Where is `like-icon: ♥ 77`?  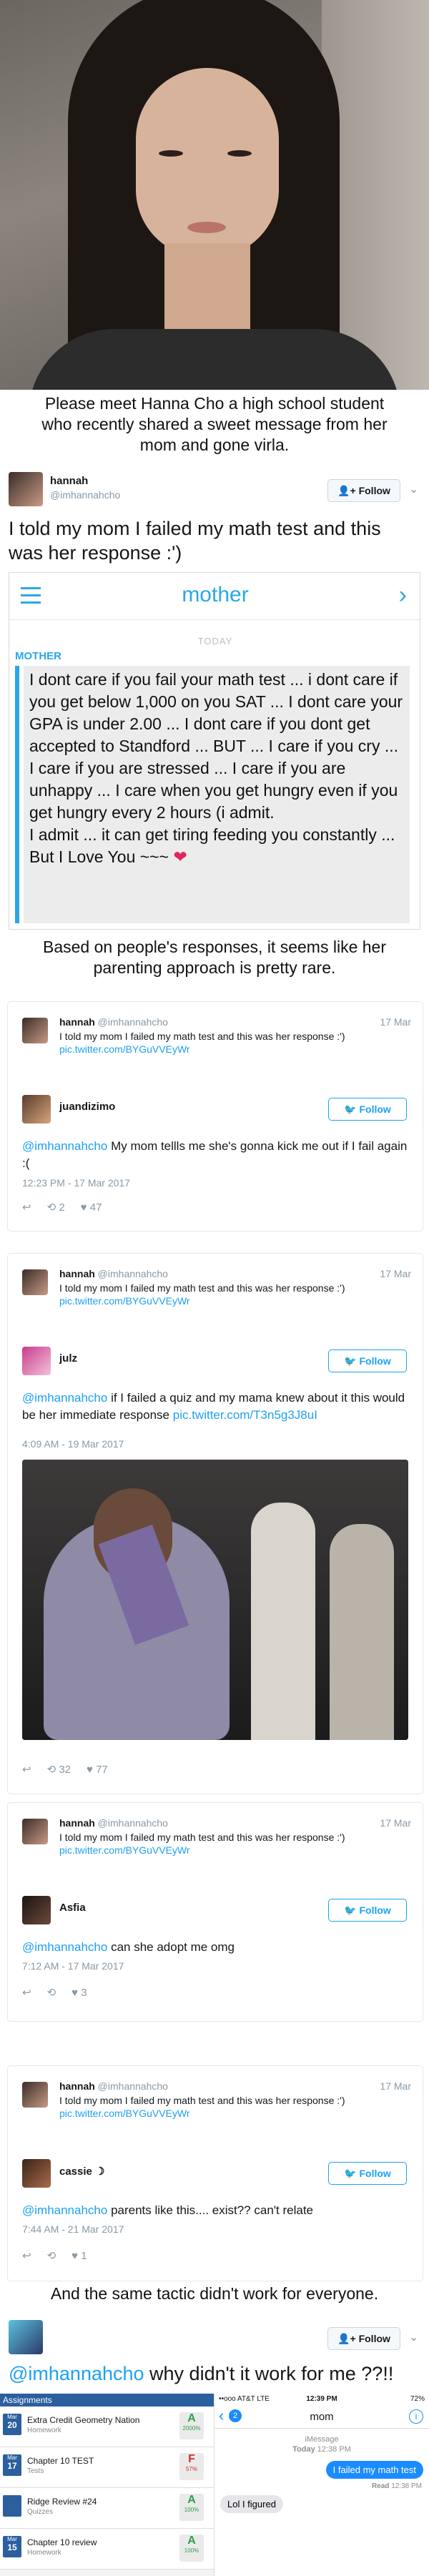
like-icon: ♥ 77 is located at coordinates (97, 1770).